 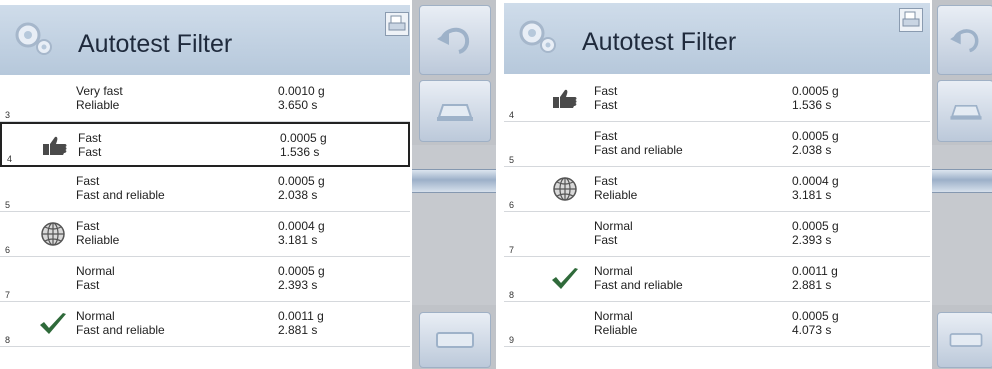 I want to click on list-item: 9 Normal Reliable 0.0005 g 4.073 s, so click(x=717, y=324).